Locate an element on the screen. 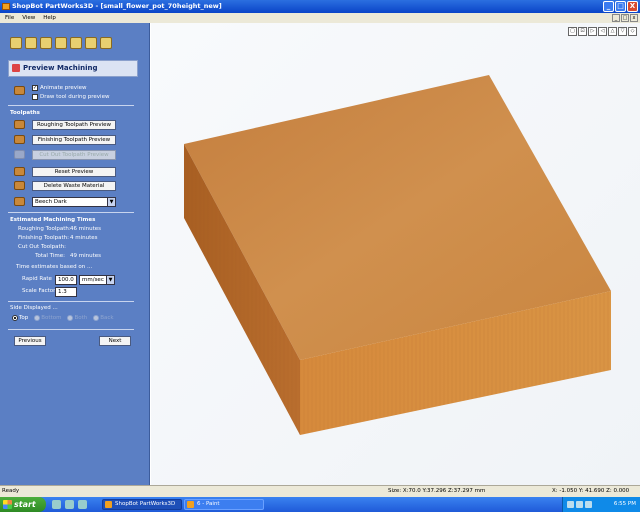  quick-launch is located at coordinates (69, 504).